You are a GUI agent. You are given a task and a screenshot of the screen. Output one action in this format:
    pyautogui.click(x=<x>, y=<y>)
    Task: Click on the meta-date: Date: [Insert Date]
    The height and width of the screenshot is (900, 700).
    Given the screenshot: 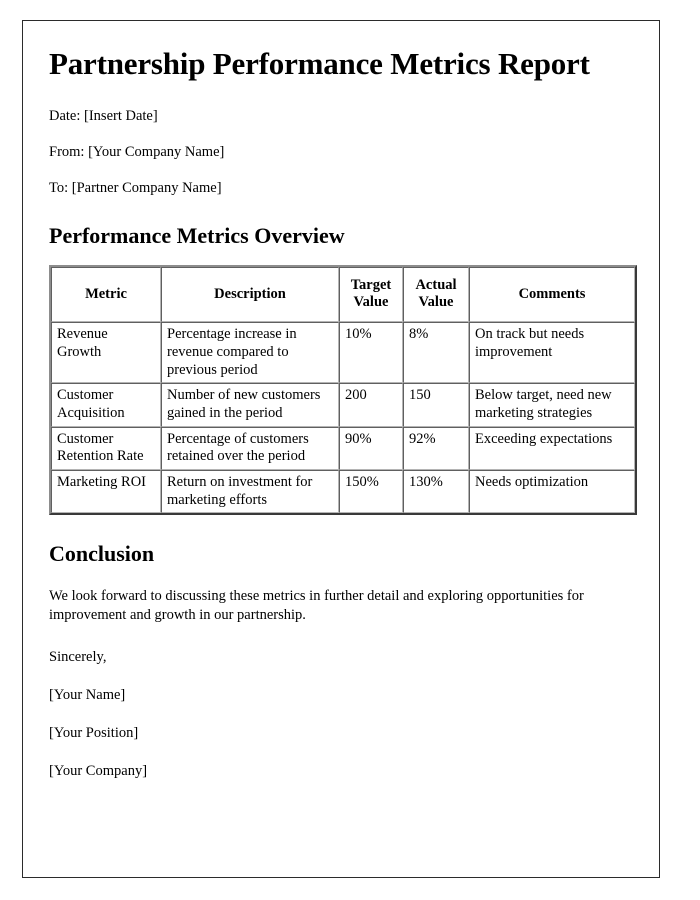 What is the action you would take?
    pyautogui.click(x=103, y=116)
    